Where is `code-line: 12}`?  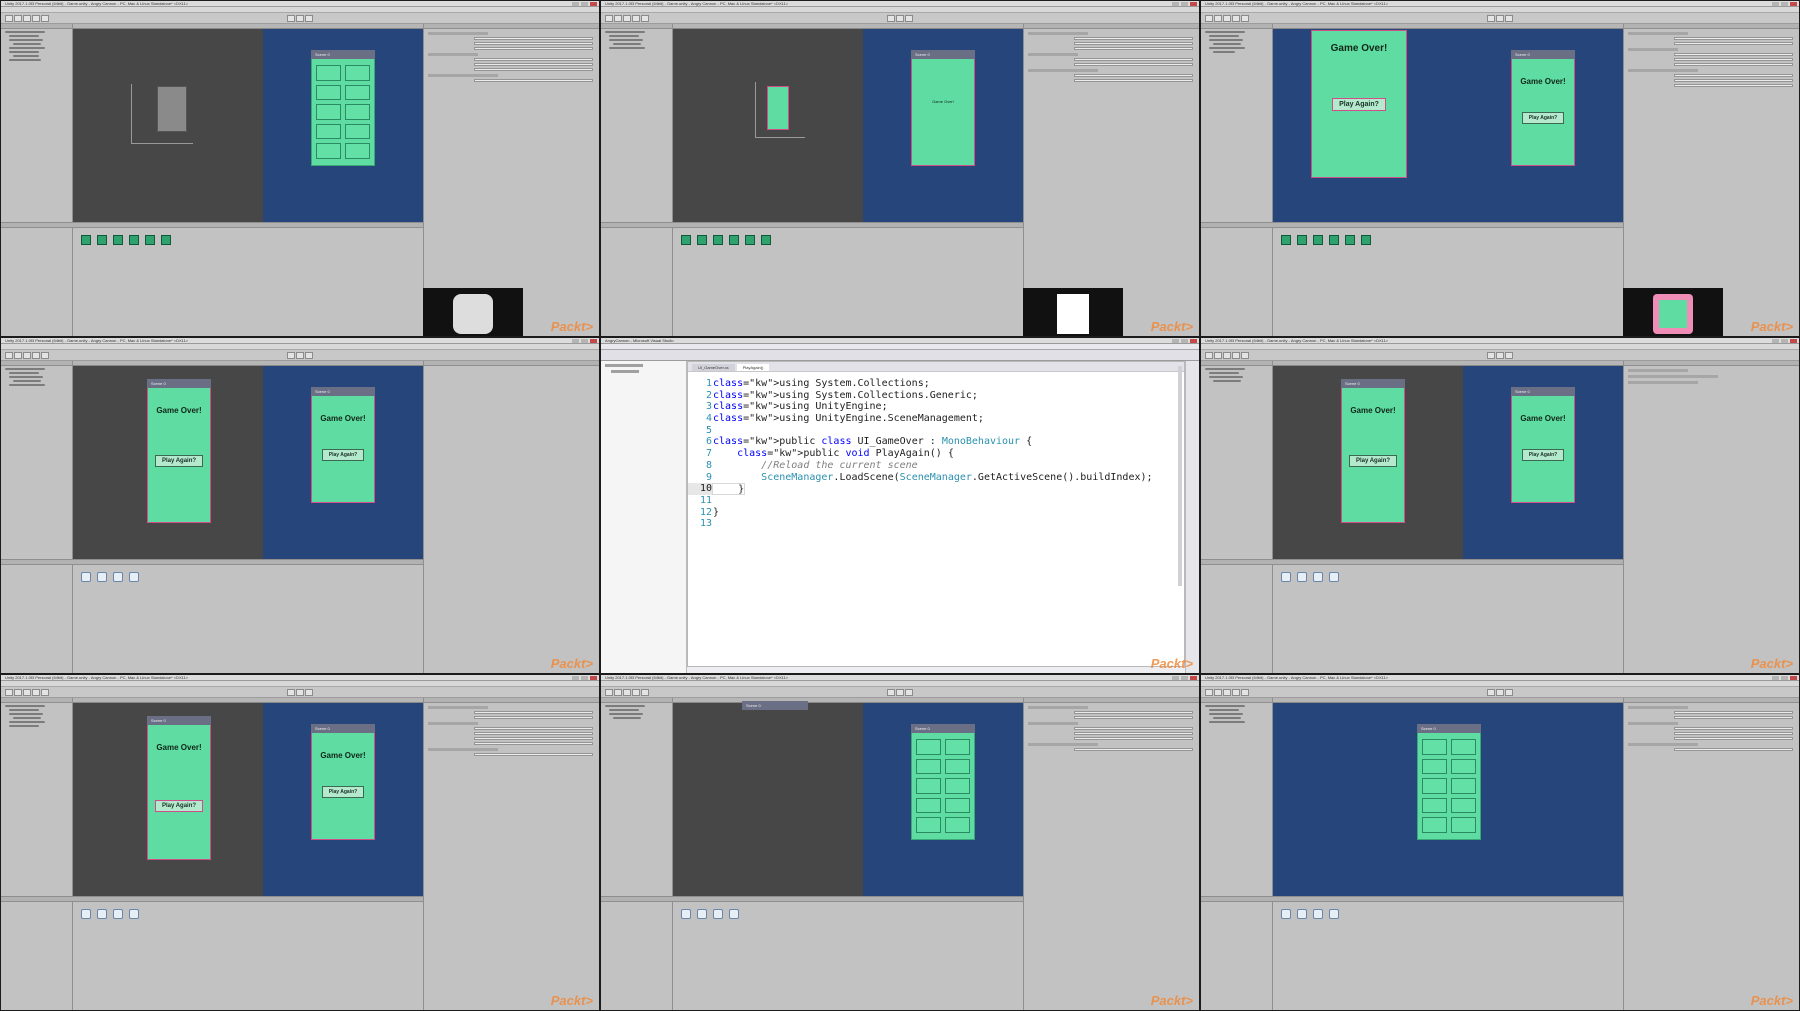
code-line: 12} is located at coordinates (936, 513).